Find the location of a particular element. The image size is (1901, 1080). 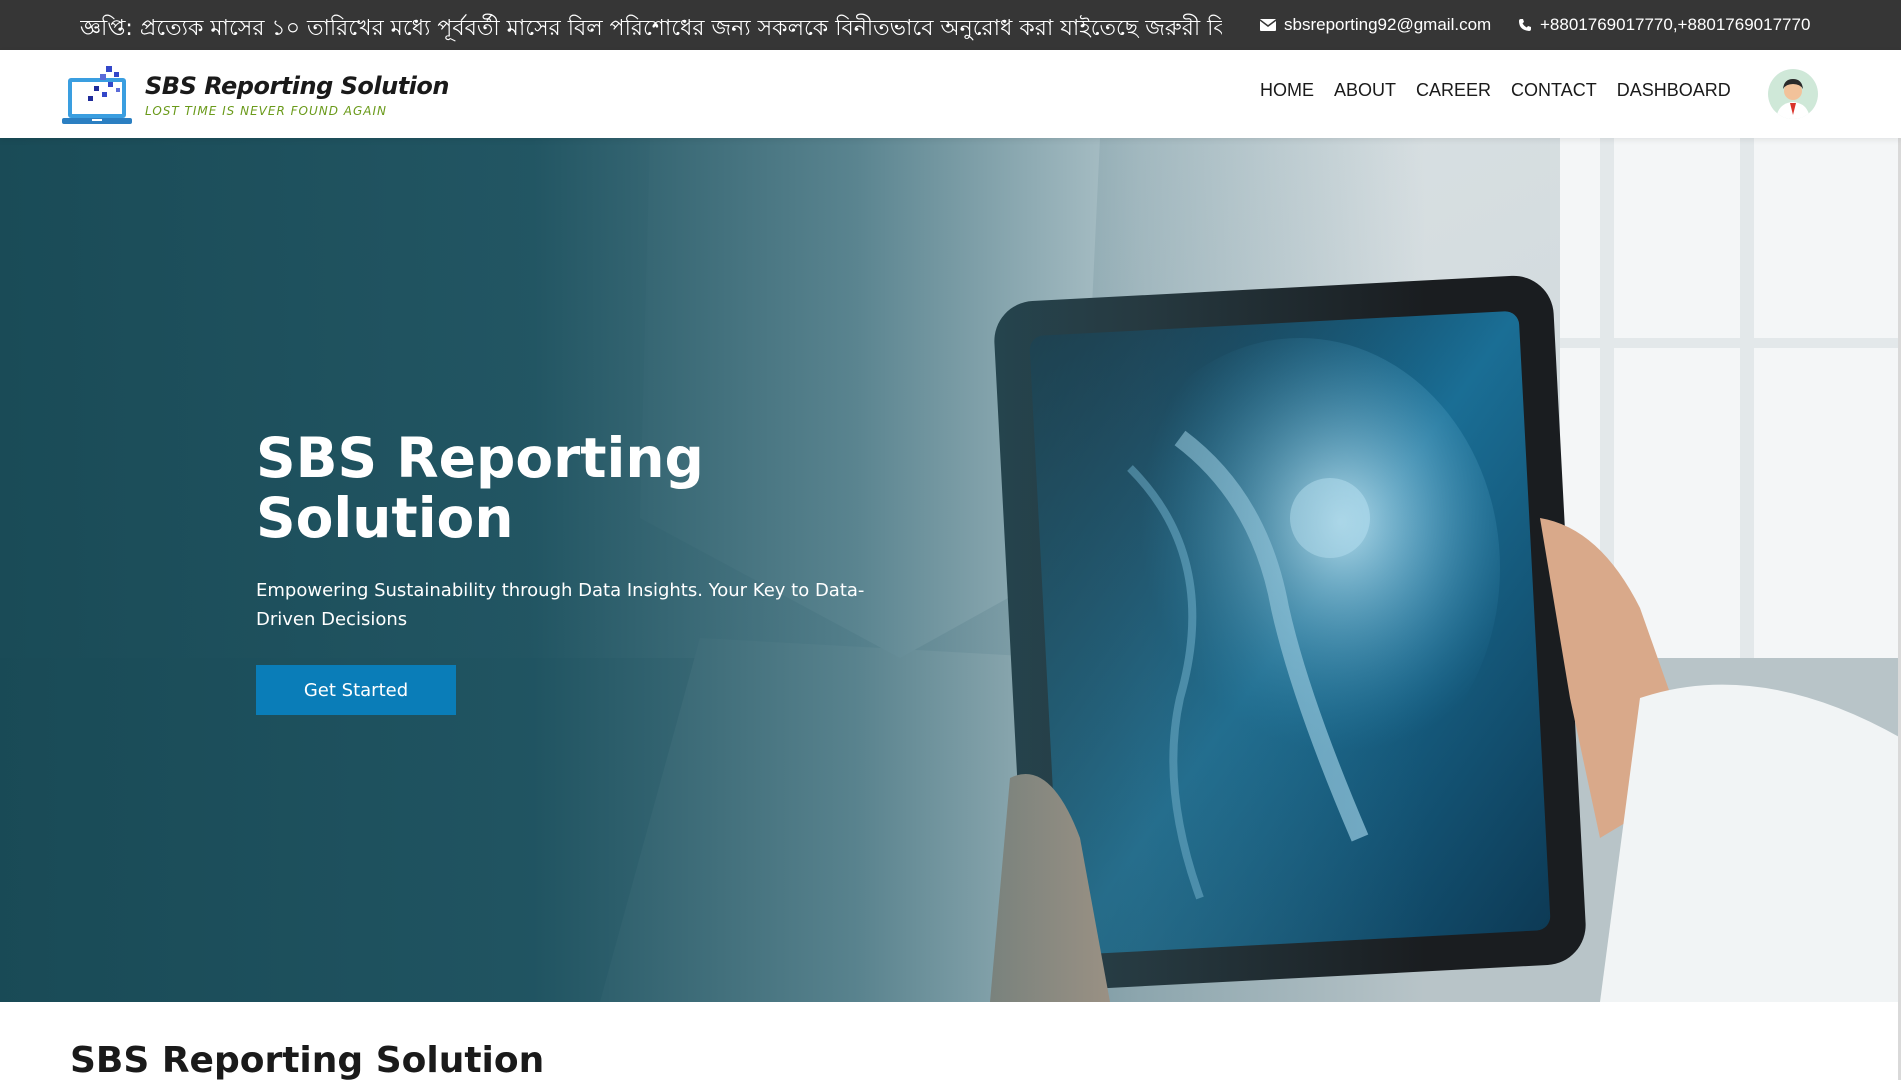

main-nav: HOME ABOUT CAREER CONTACT DASHBOARD is located at coordinates (1495, 90).